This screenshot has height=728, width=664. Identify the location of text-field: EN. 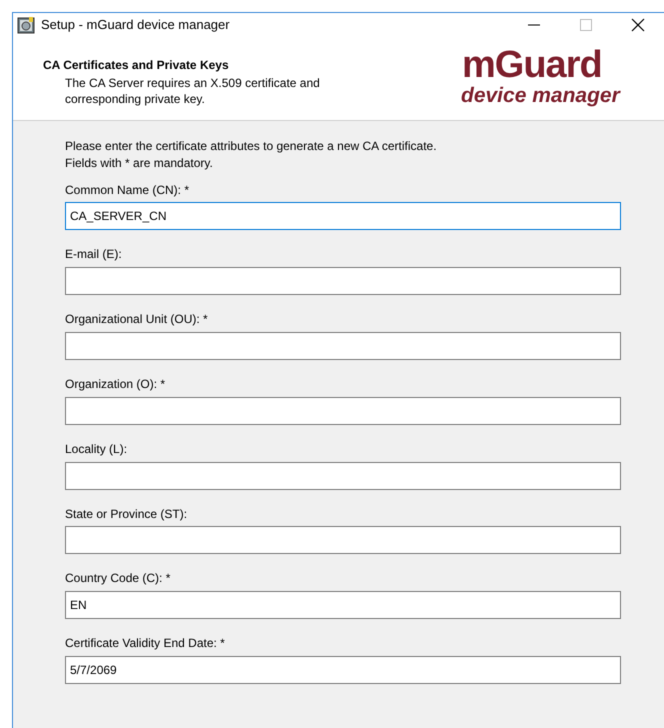
(343, 605).